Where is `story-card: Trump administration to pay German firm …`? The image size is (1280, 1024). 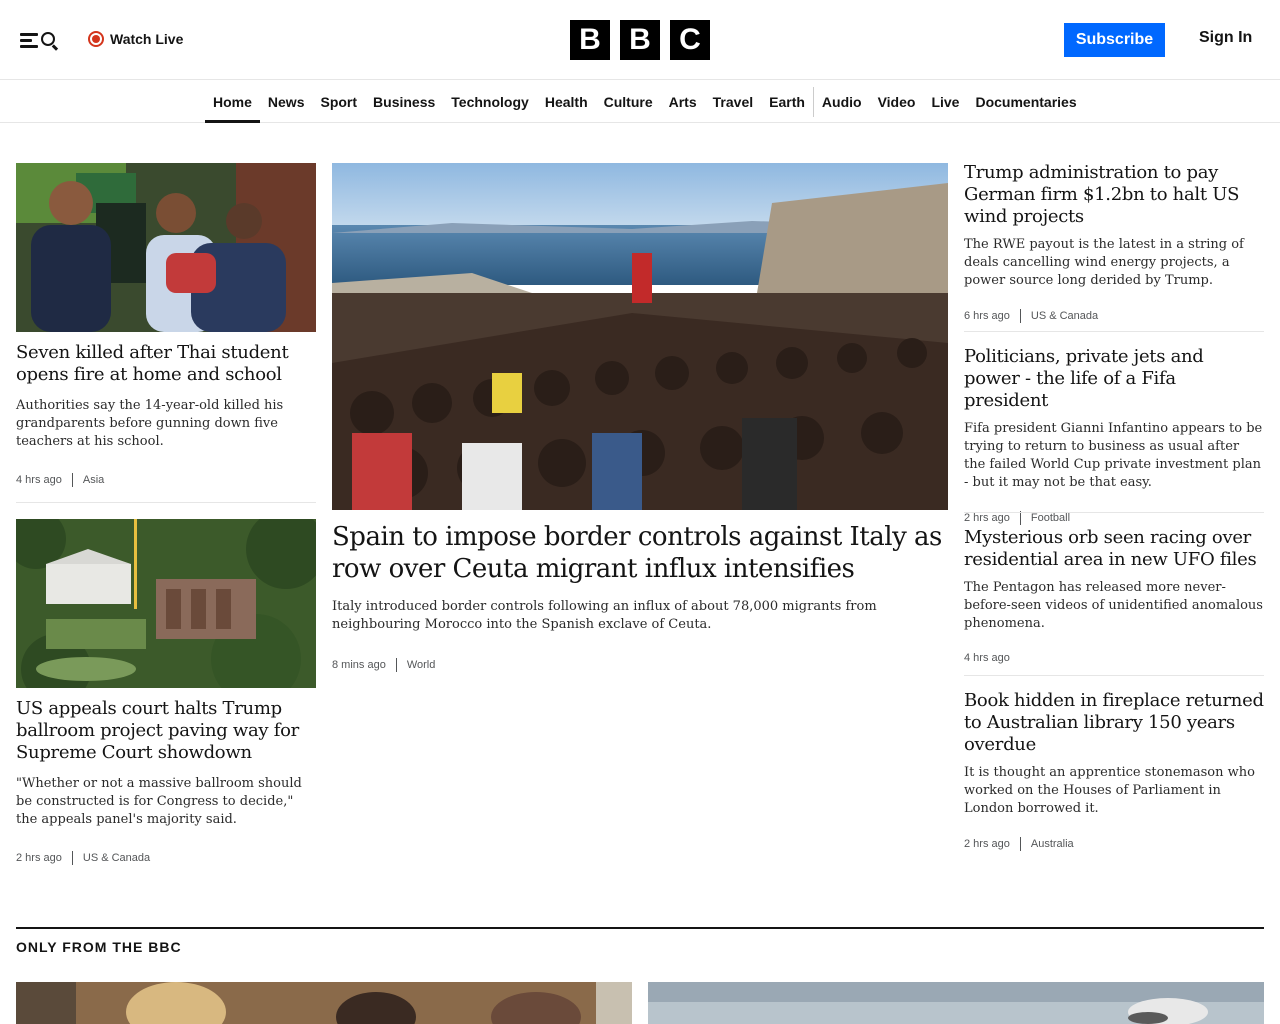
story-card: Trump administration to pay German firm … is located at coordinates (1114, 242).